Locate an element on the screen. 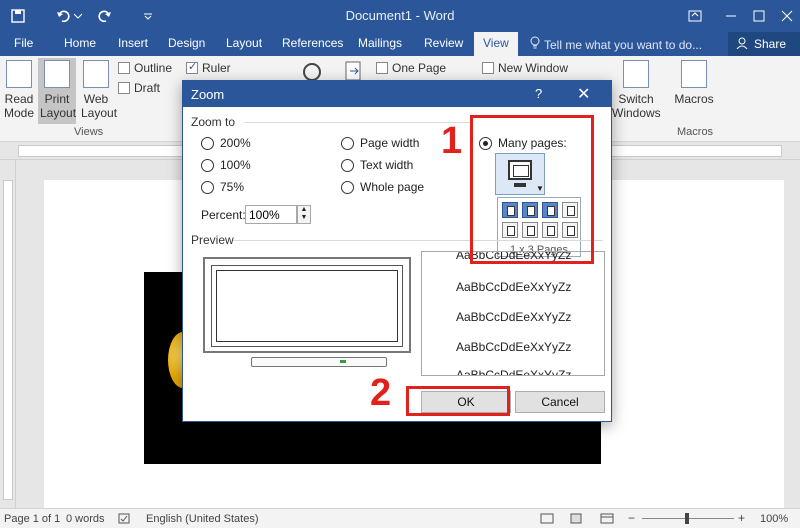 This screenshot has width=800, height=528. switch-windows-label: Switch Windows is located at coordinates (636, 106).